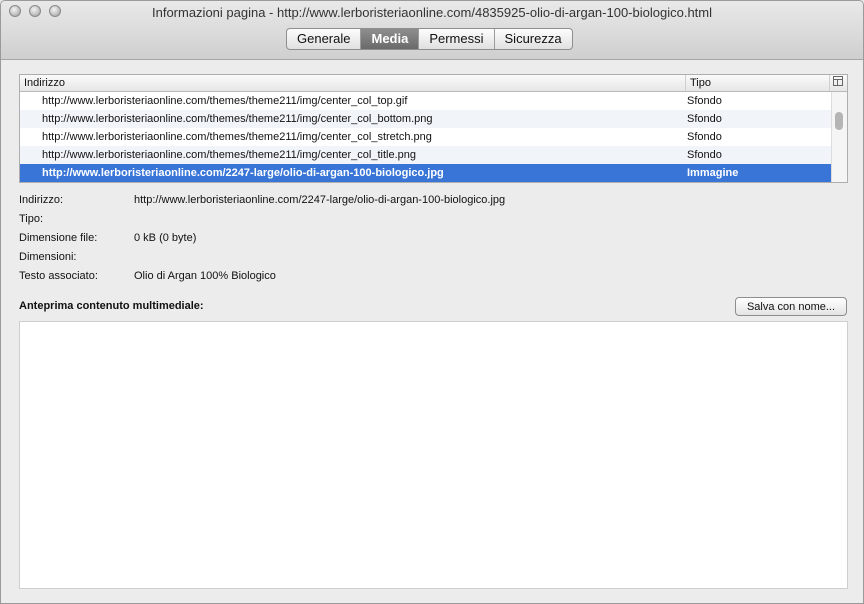 This screenshot has height=604, width=864. Describe the element at coordinates (433, 83) in the screenshot. I see `list-header: Indirizzo Tipo` at that location.